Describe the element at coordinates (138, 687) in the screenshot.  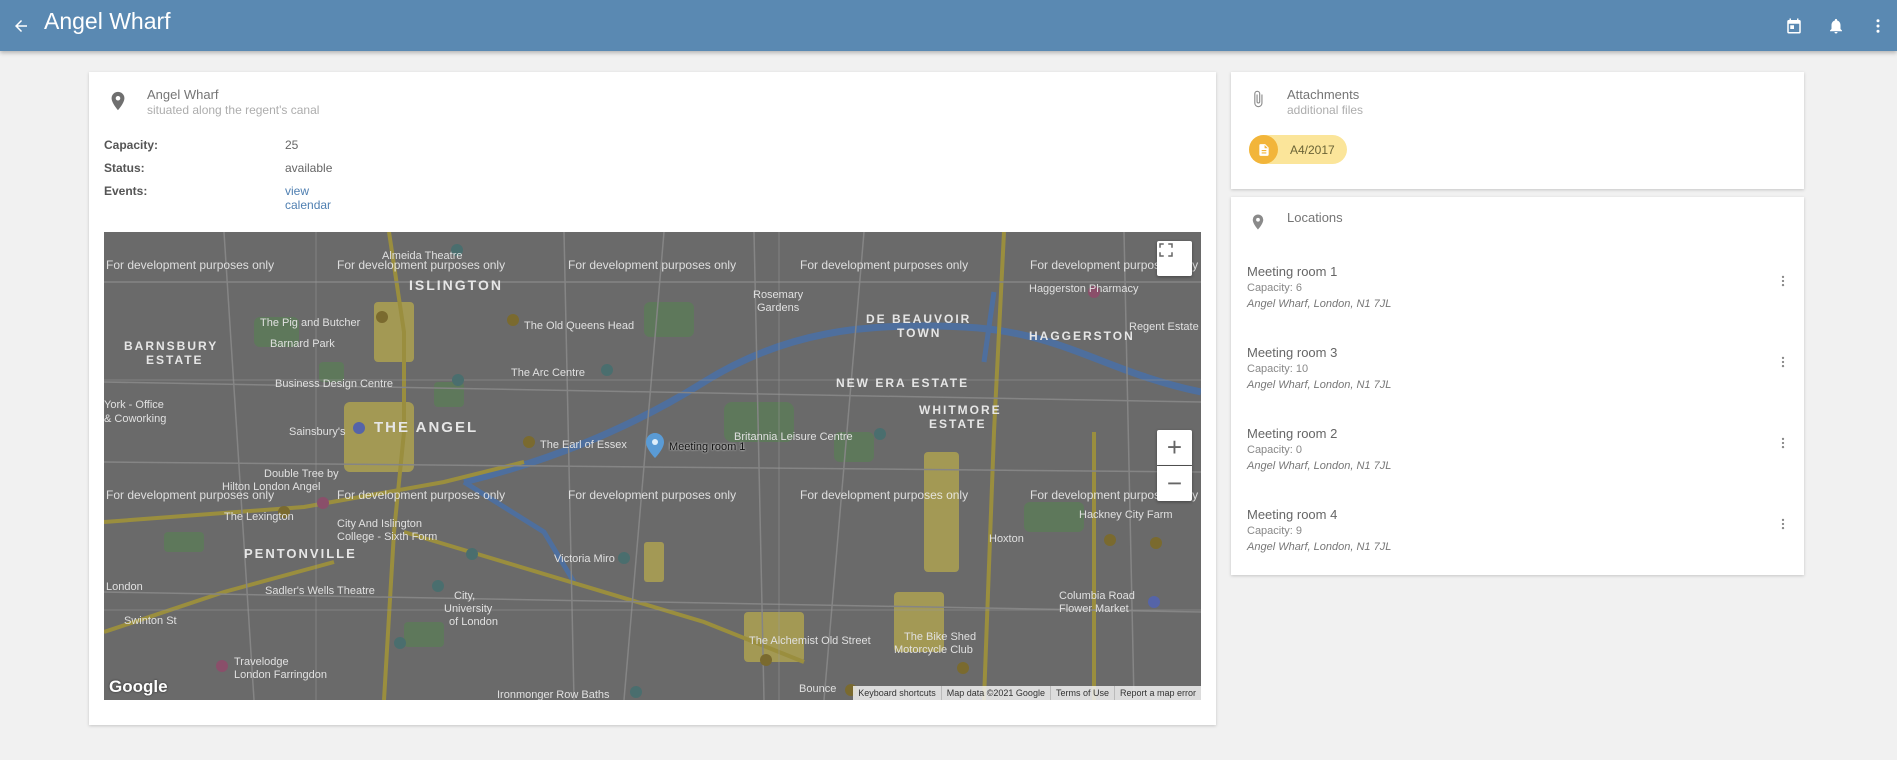
I see `google-logo: Google` at that location.